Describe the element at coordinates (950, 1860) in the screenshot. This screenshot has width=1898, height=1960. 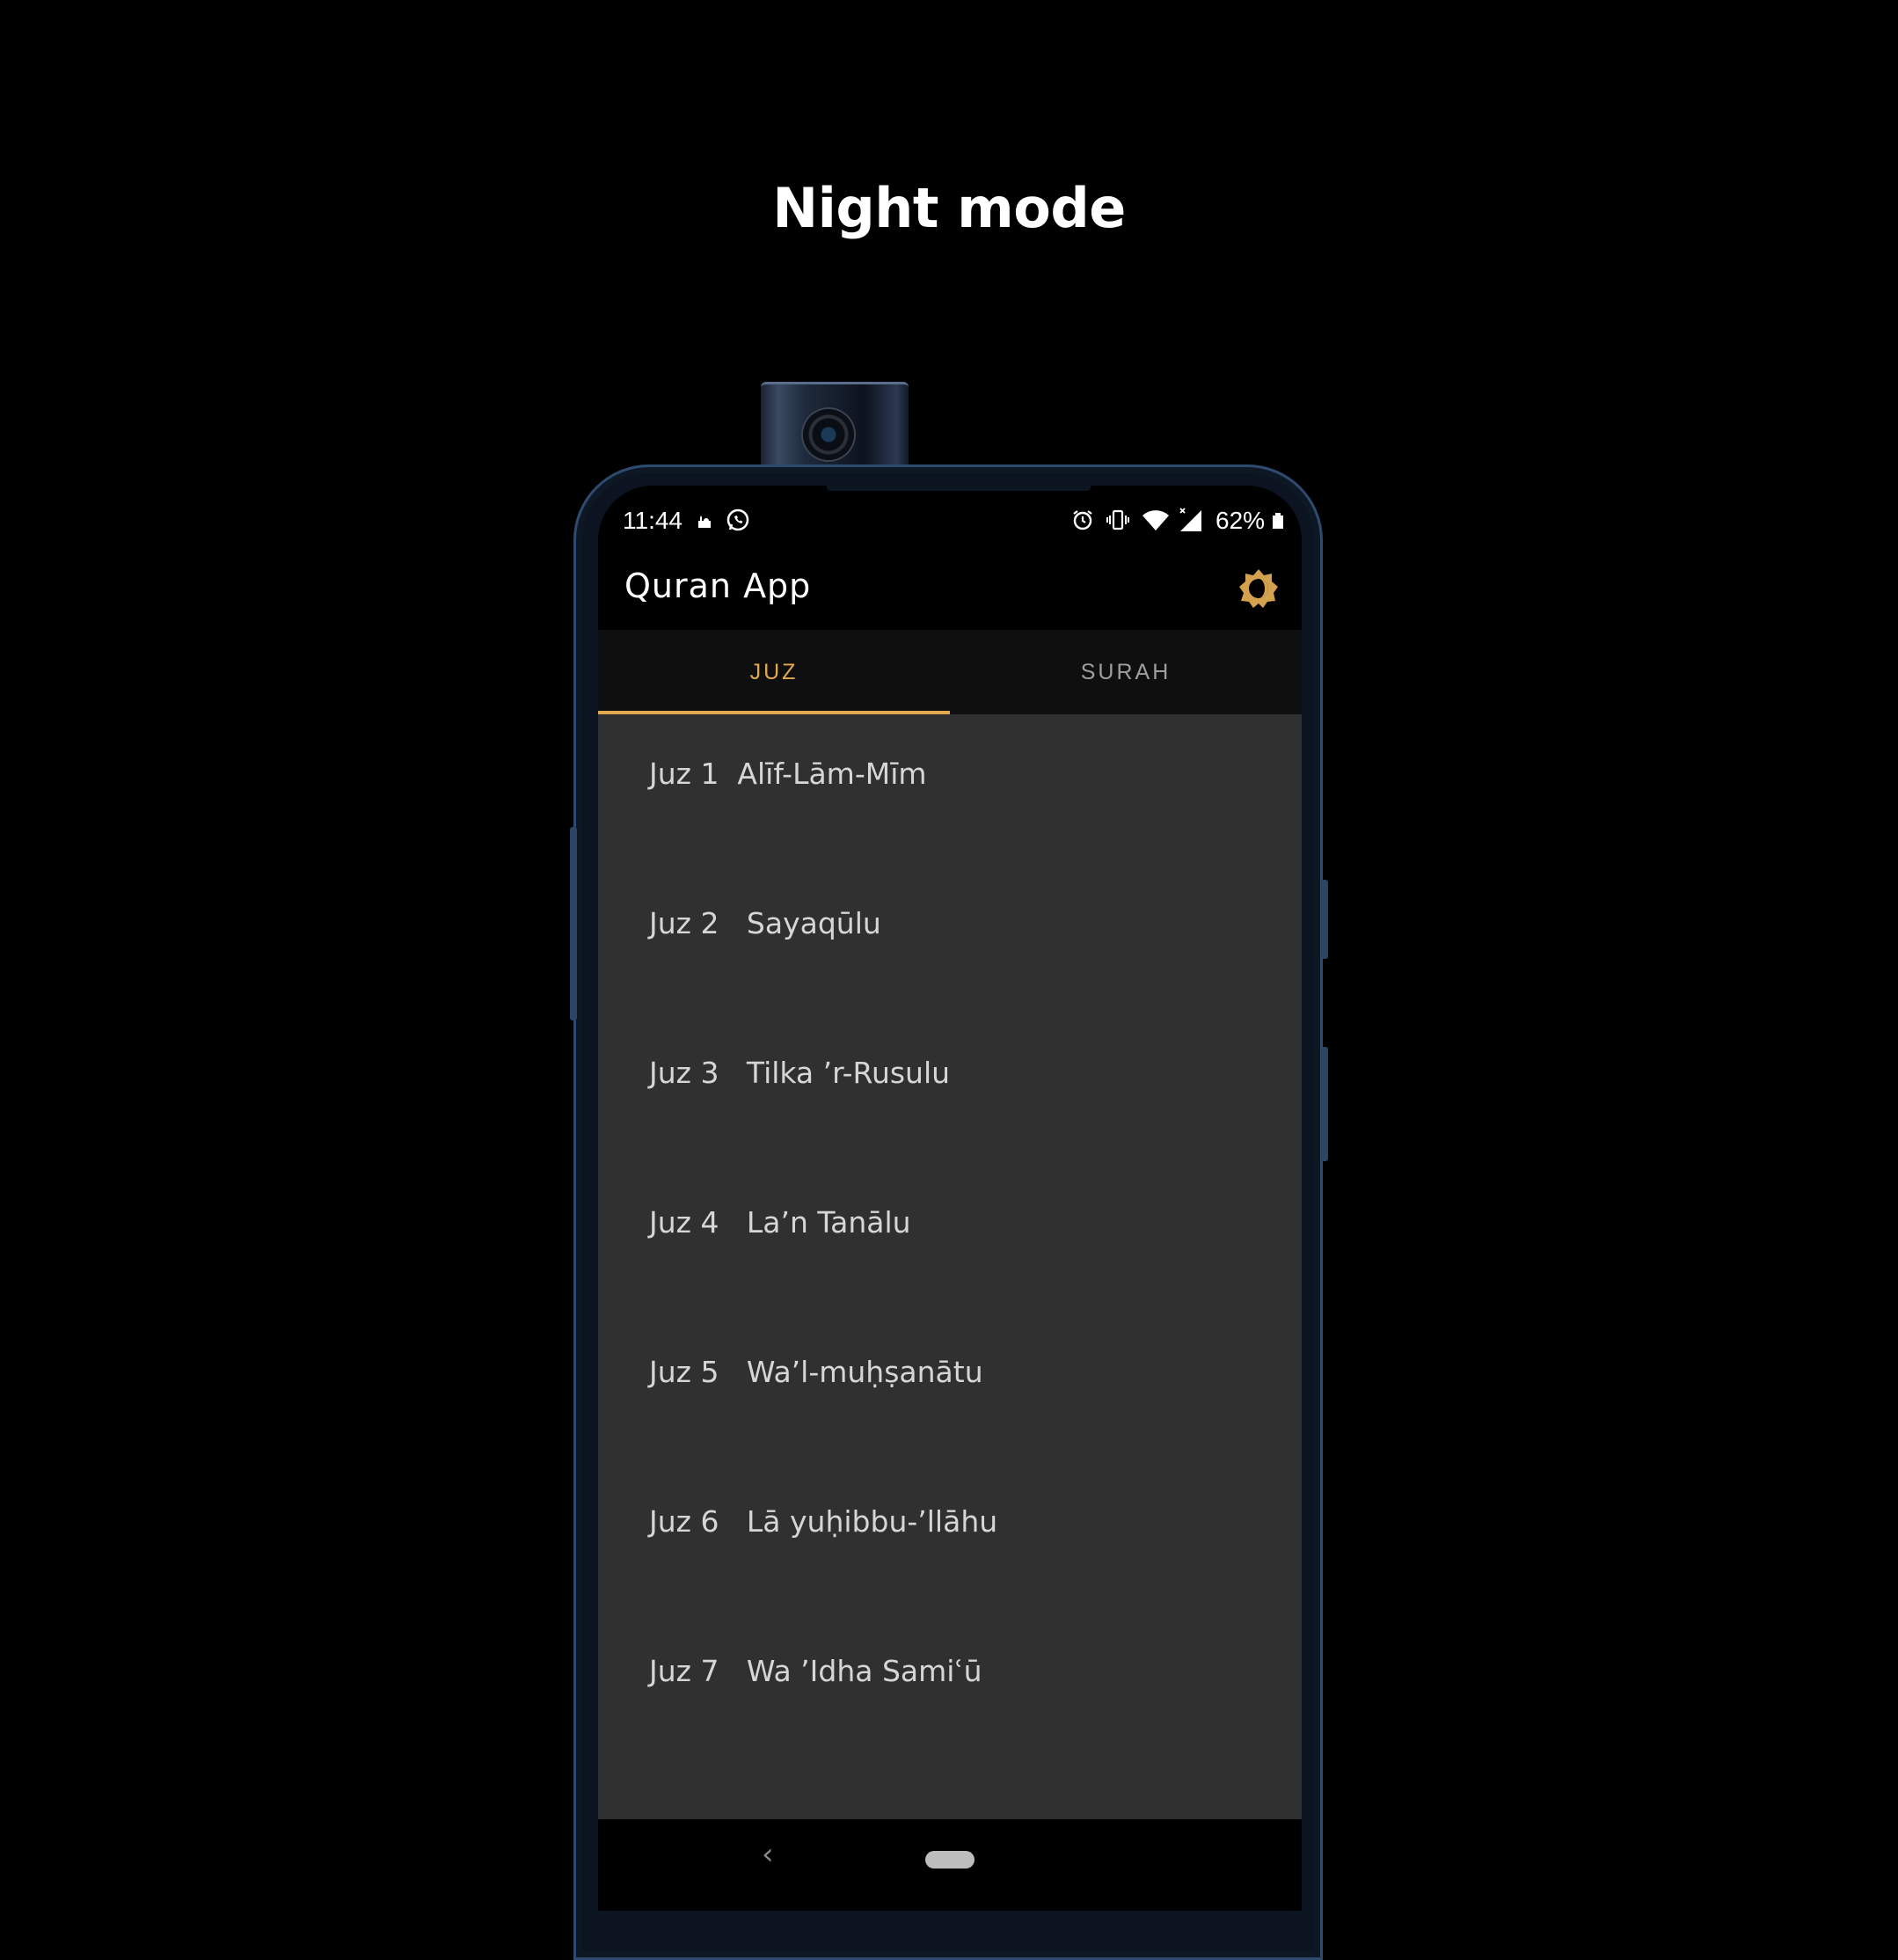
I see `home-pill-button` at that location.